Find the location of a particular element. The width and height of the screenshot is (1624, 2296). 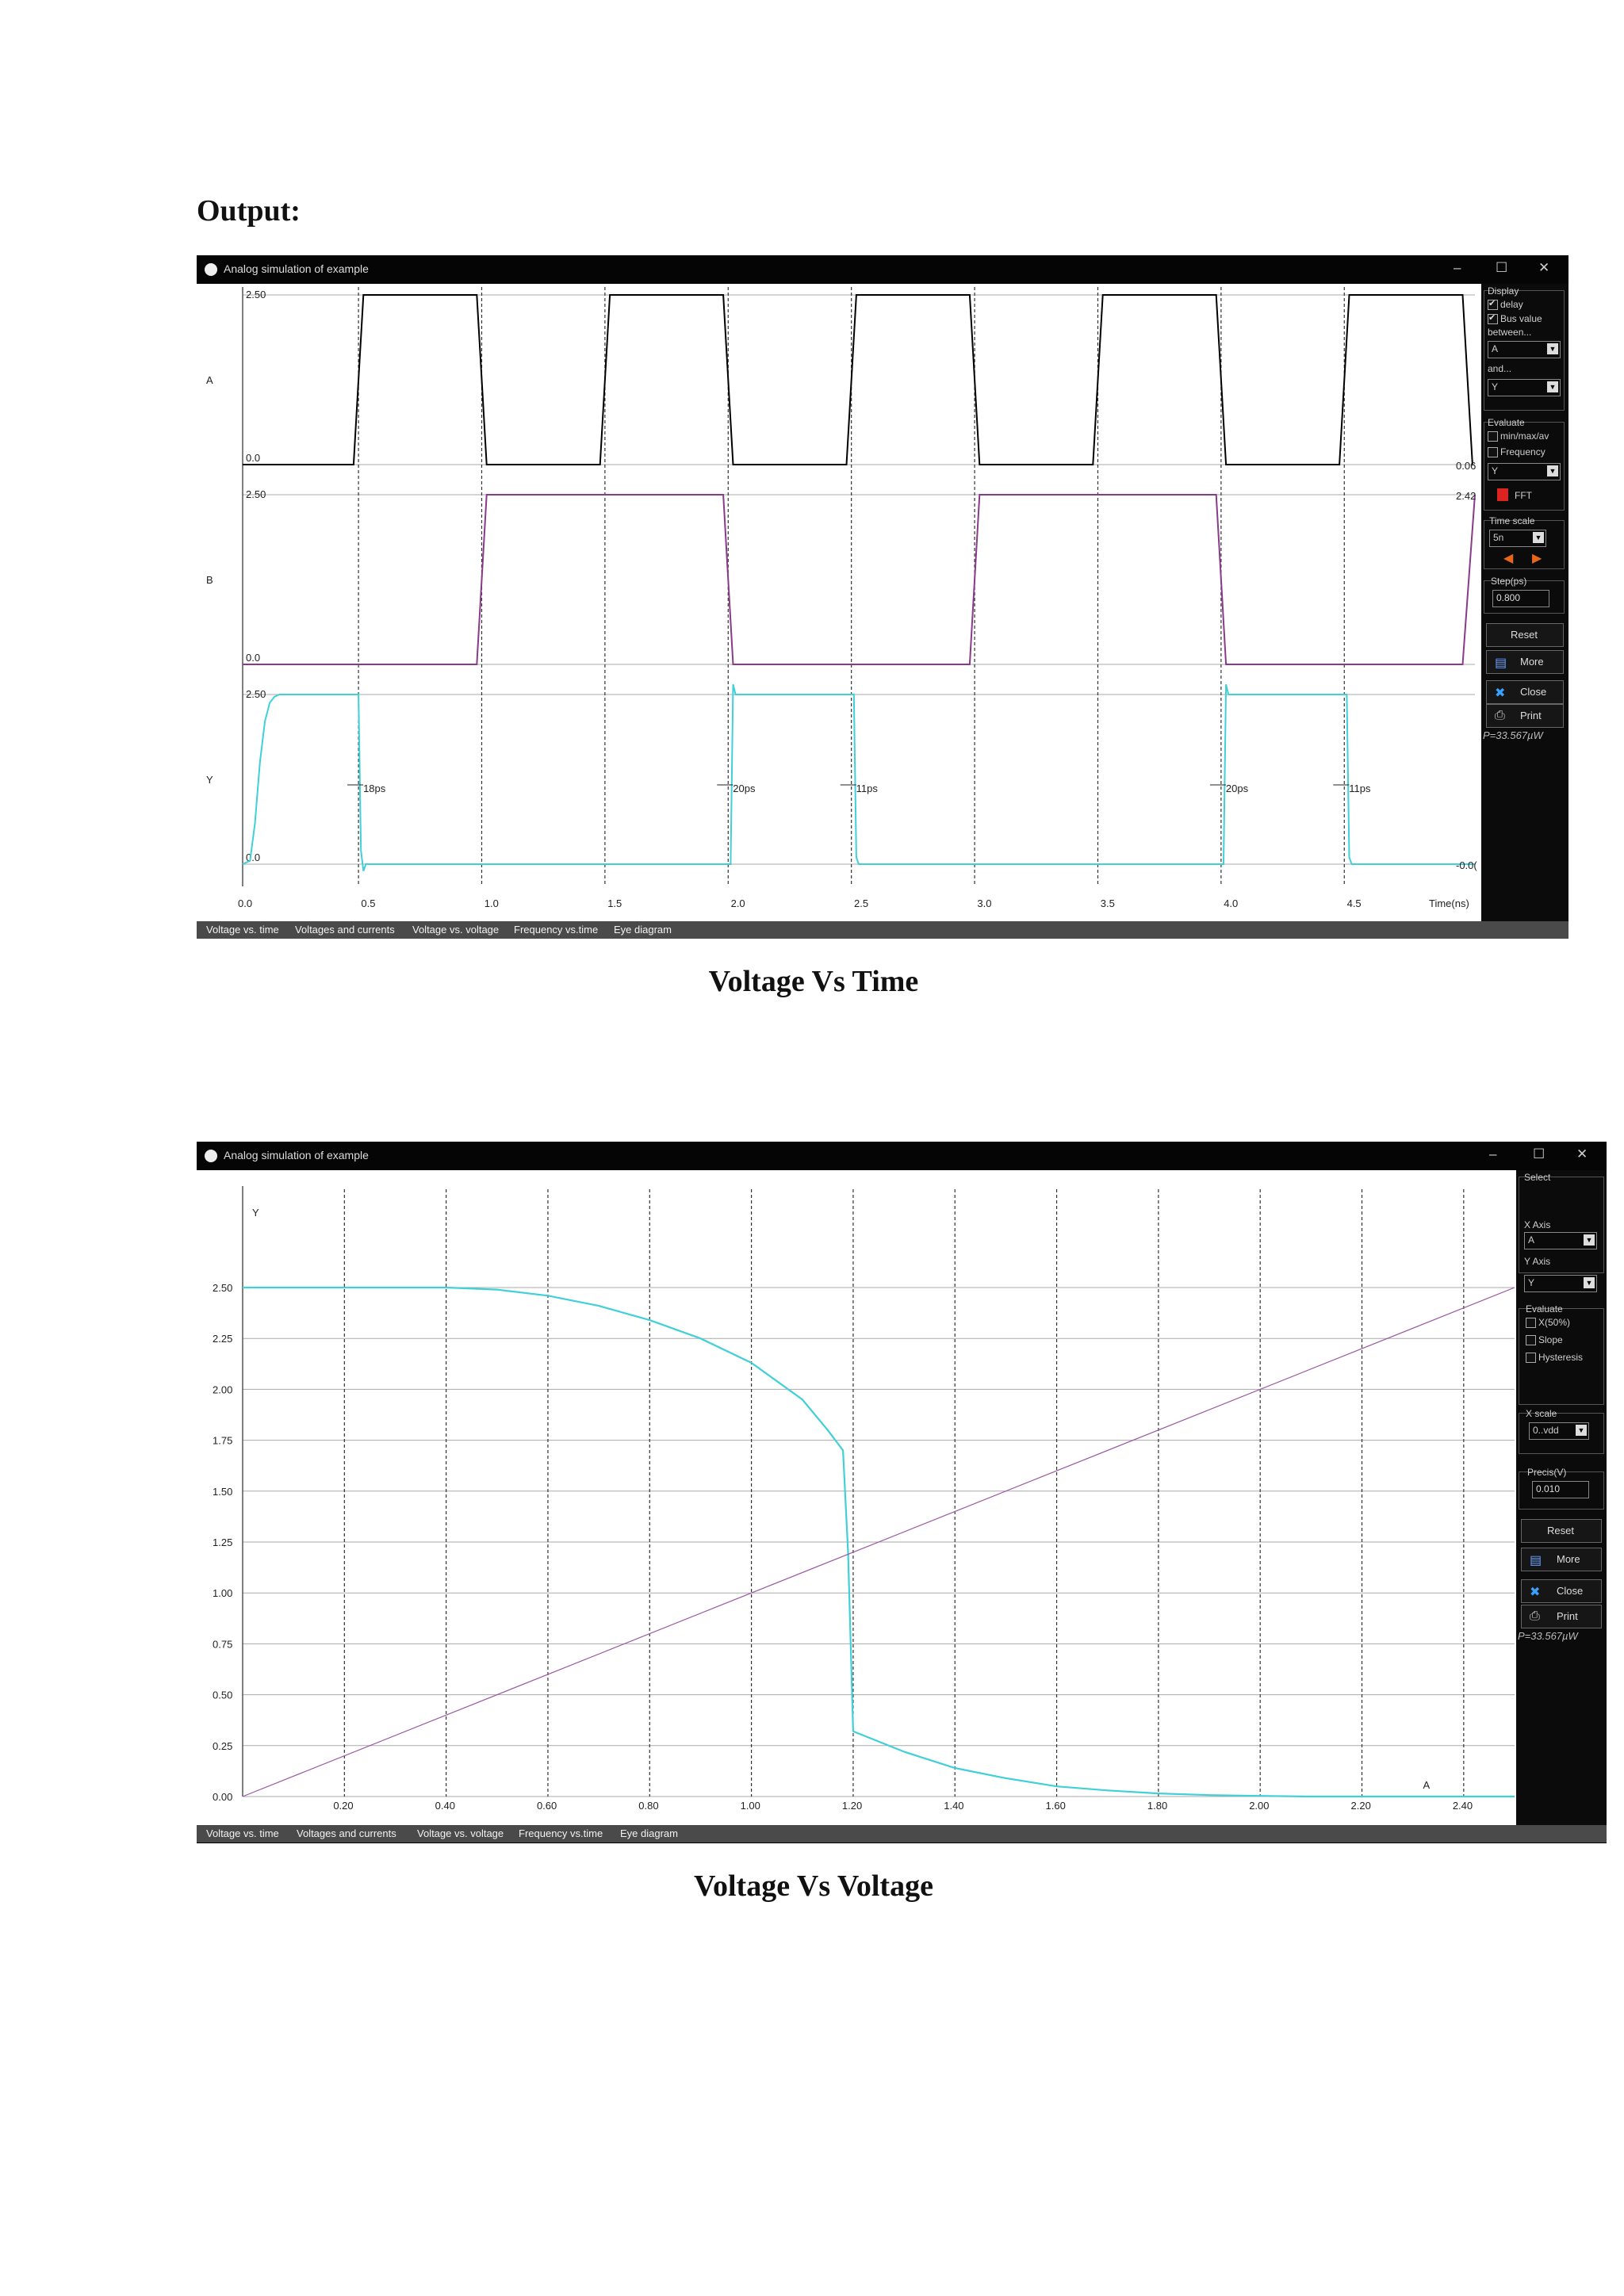

y-tick-label: 1.00 is located at coordinates (222, 1593).